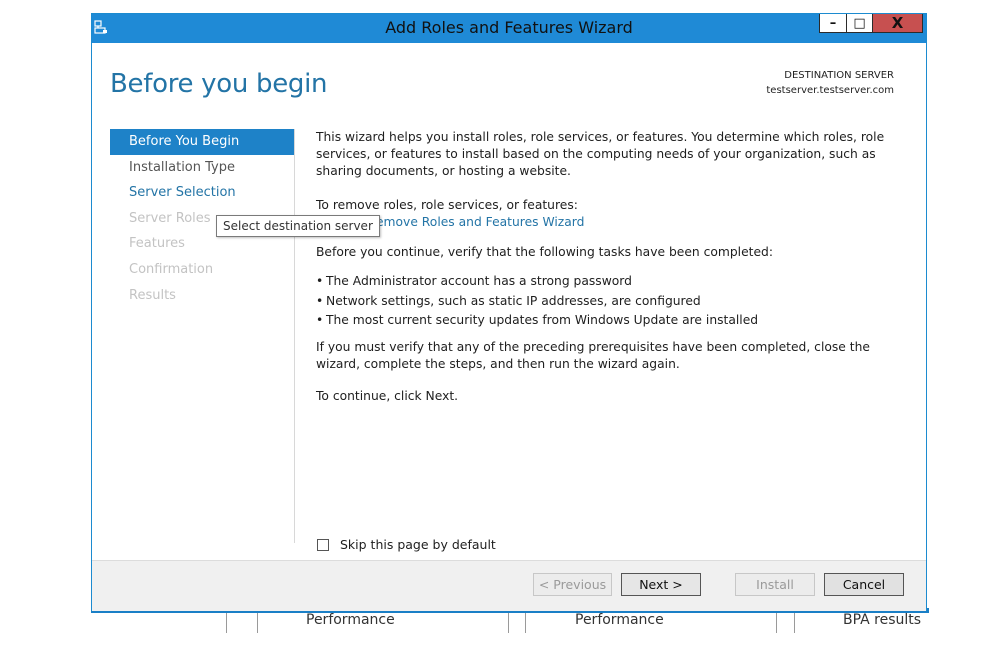 The width and height of the screenshot is (1000, 655). I want to click on window-controls: – □ X, so click(871, 24).